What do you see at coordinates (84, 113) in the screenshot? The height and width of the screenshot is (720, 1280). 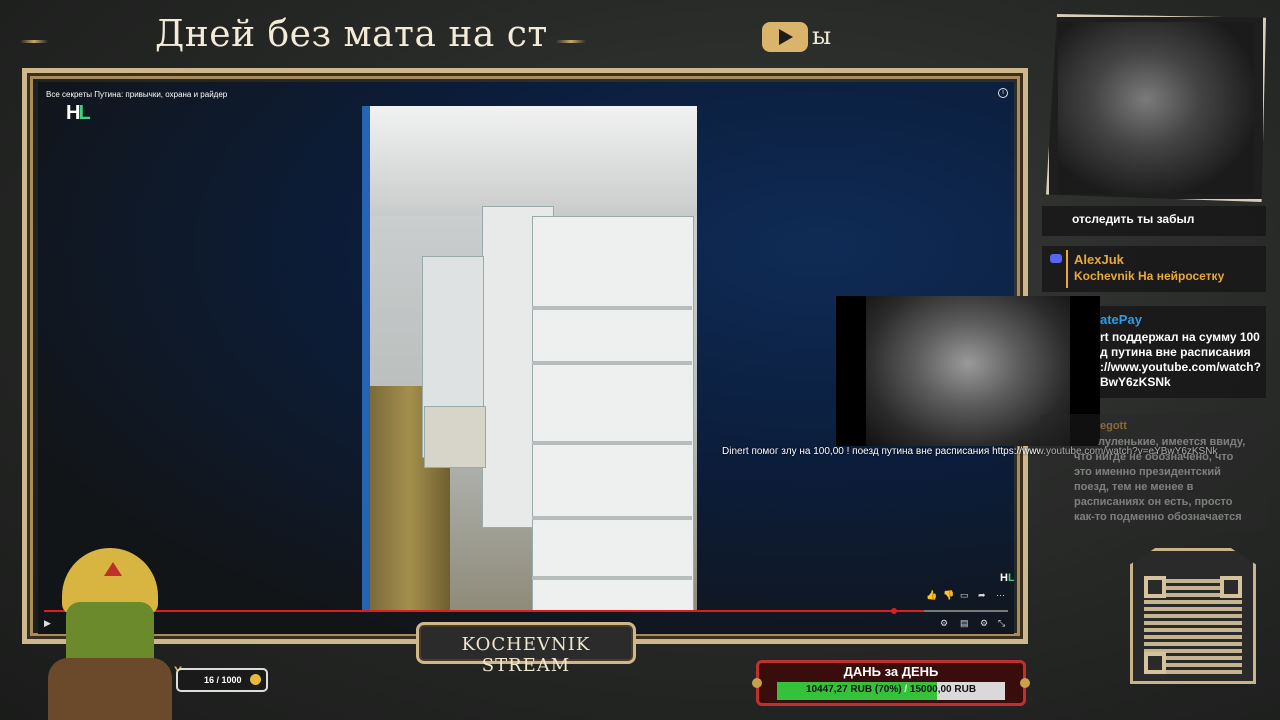 I see `logo-l: L` at bounding box center [84, 113].